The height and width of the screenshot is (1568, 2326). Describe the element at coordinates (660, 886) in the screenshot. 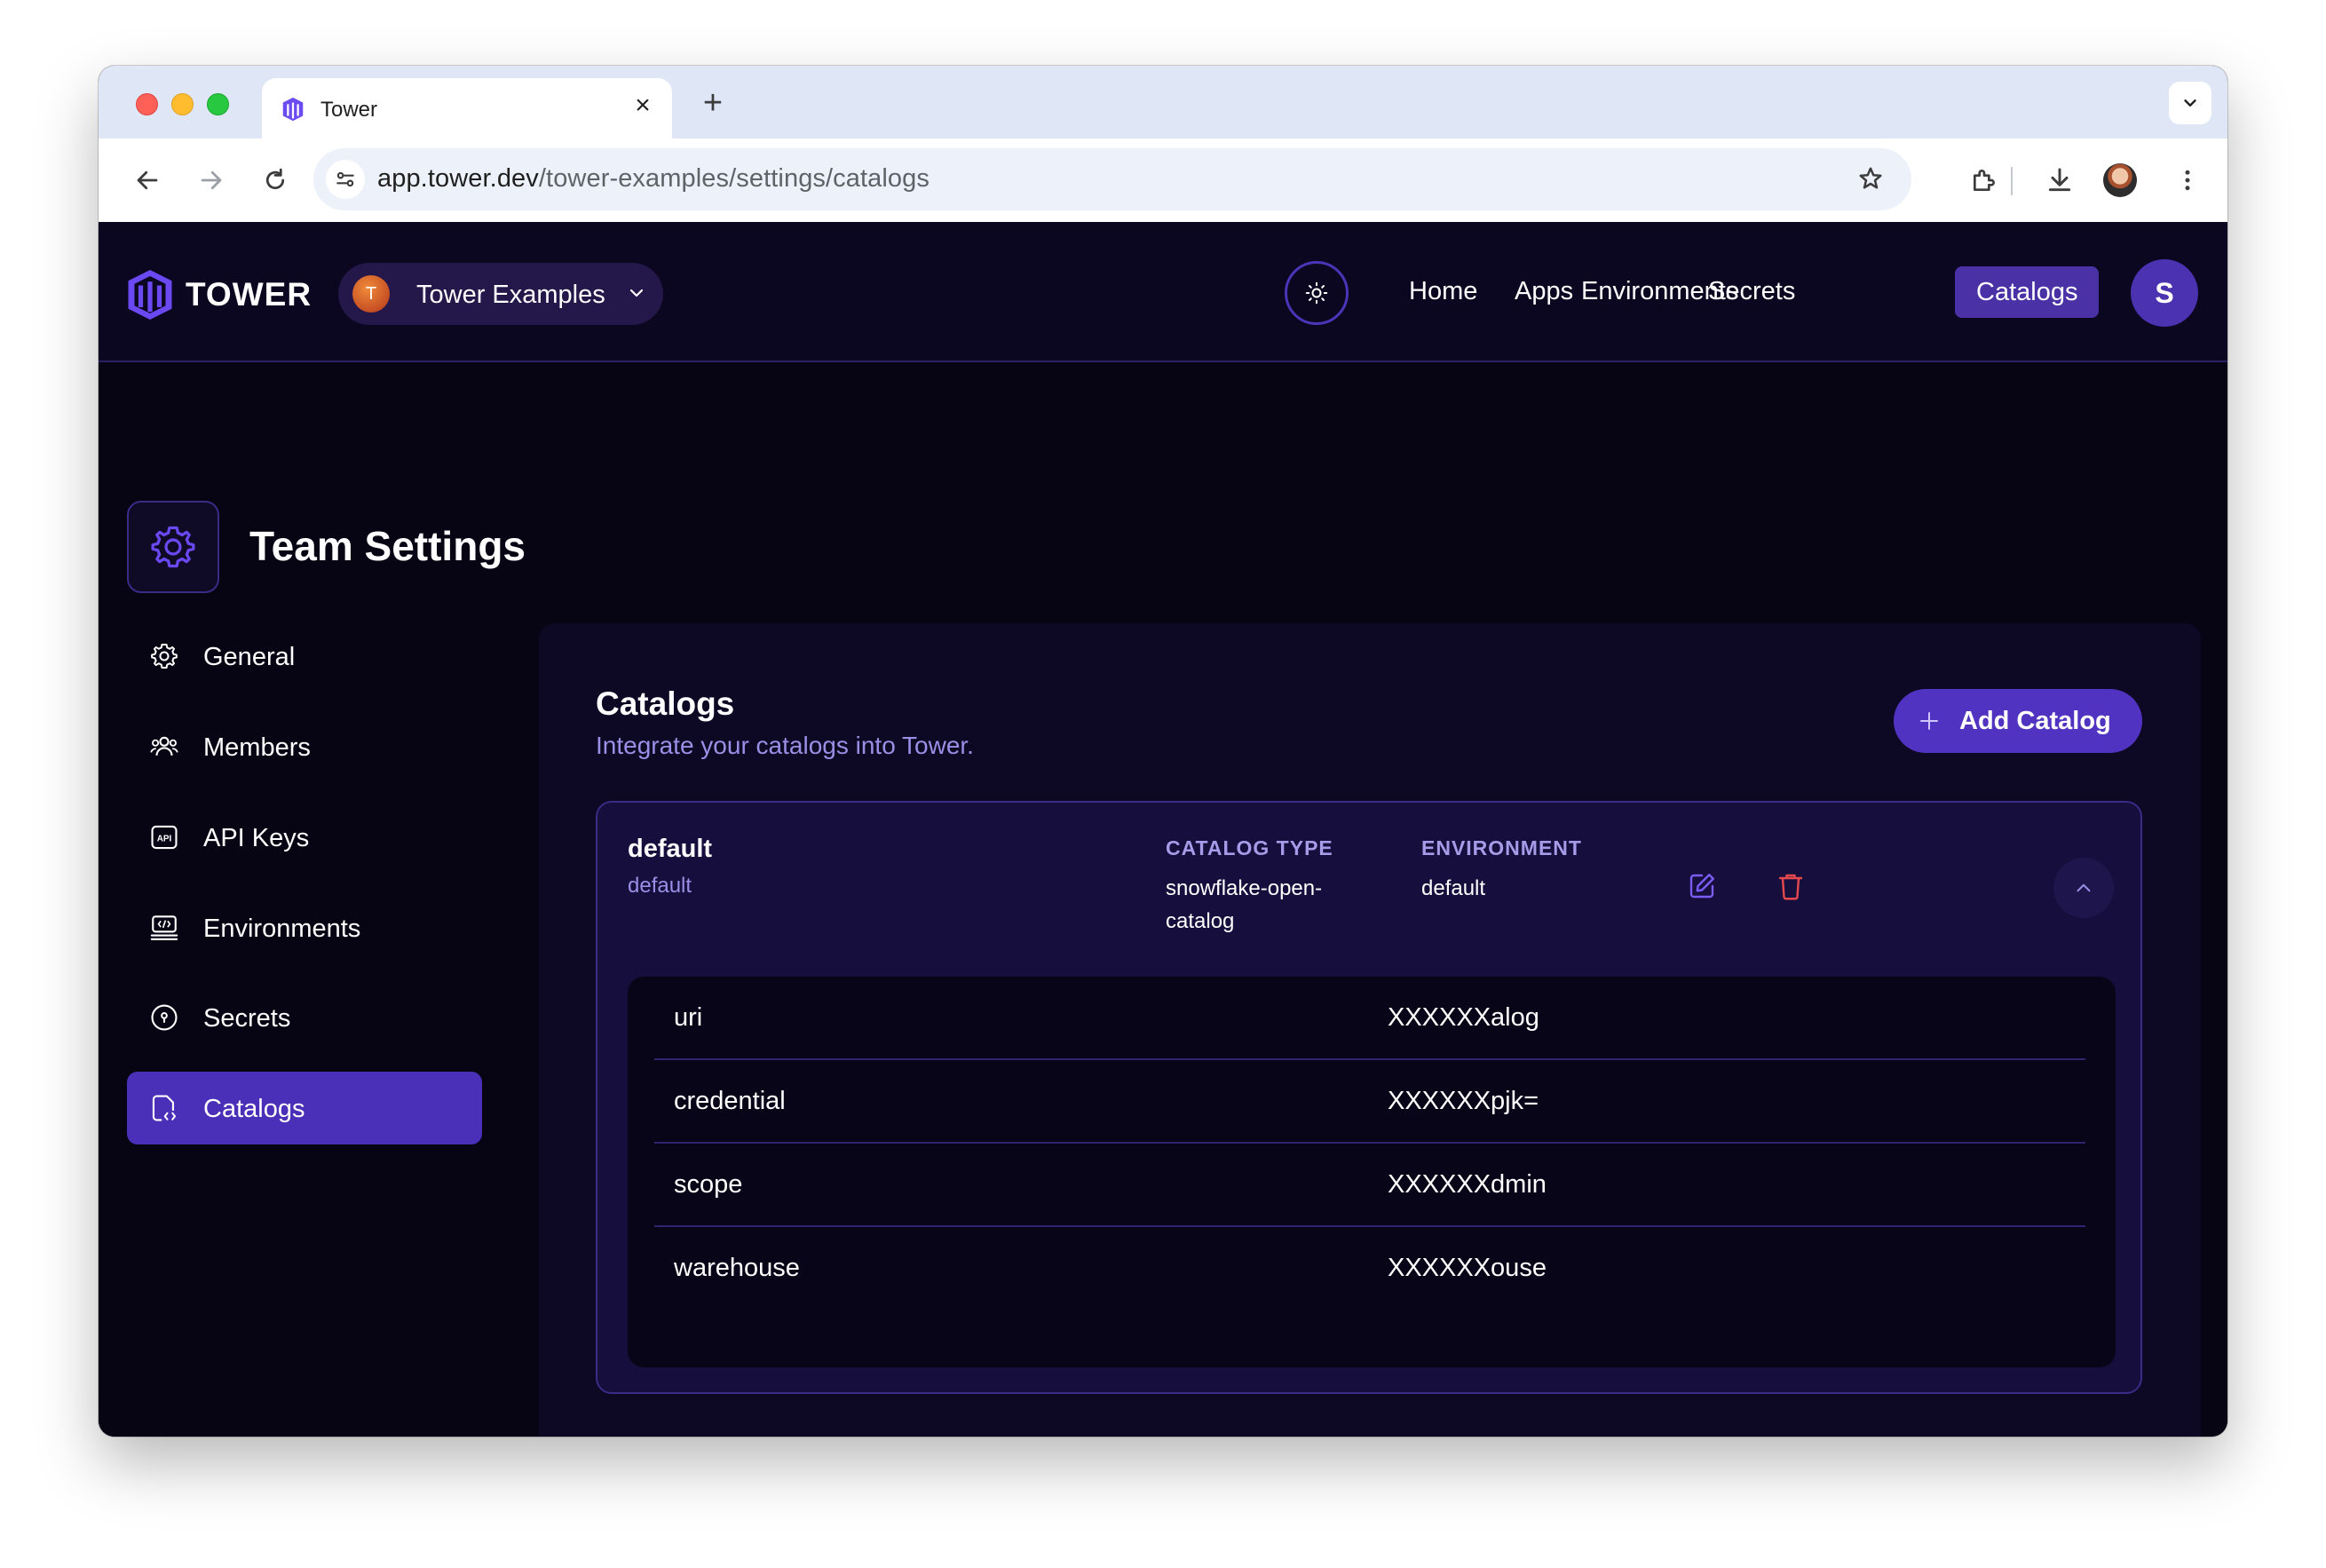

I see `catalog-slug: default` at that location.